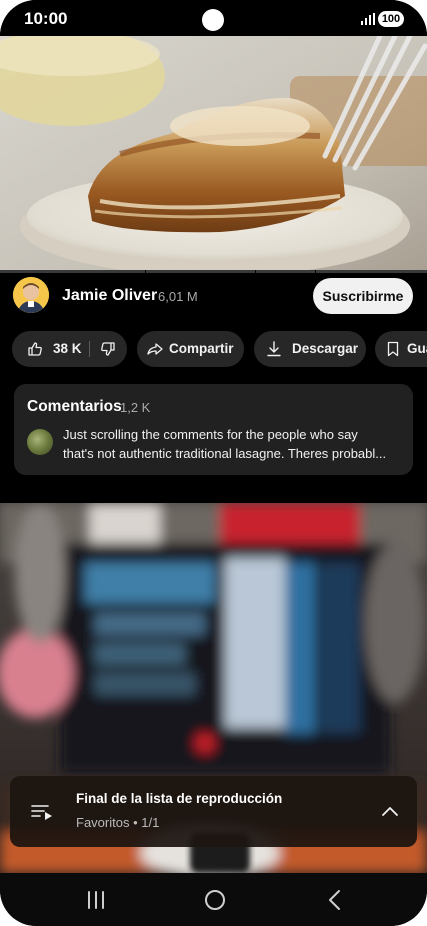 This screenshot has width=427, height=926. I want to click on share-label: Compartir, so click(201, 348).